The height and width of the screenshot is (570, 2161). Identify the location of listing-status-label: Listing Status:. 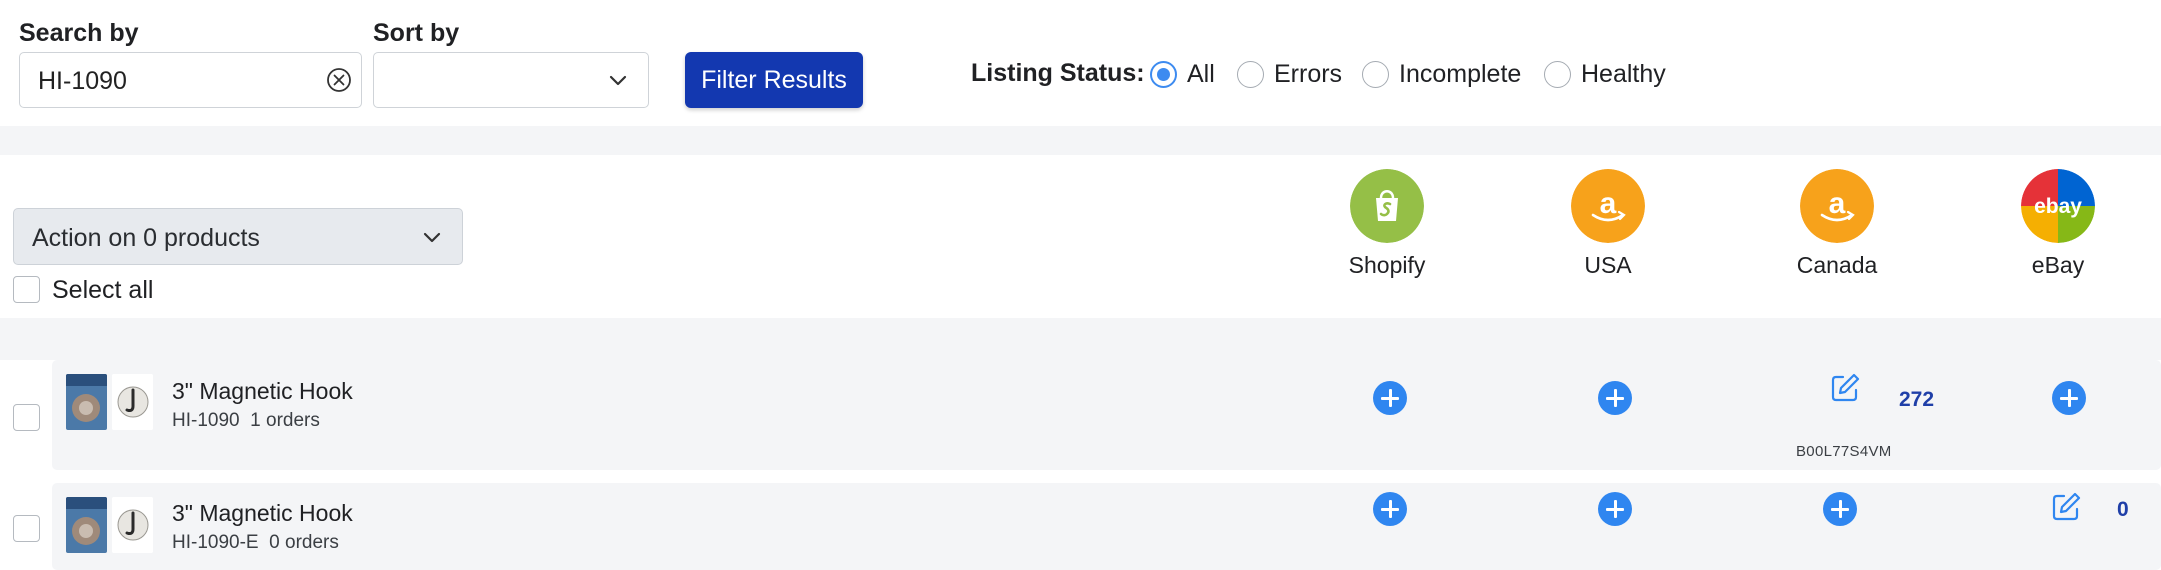
(1058, 73).